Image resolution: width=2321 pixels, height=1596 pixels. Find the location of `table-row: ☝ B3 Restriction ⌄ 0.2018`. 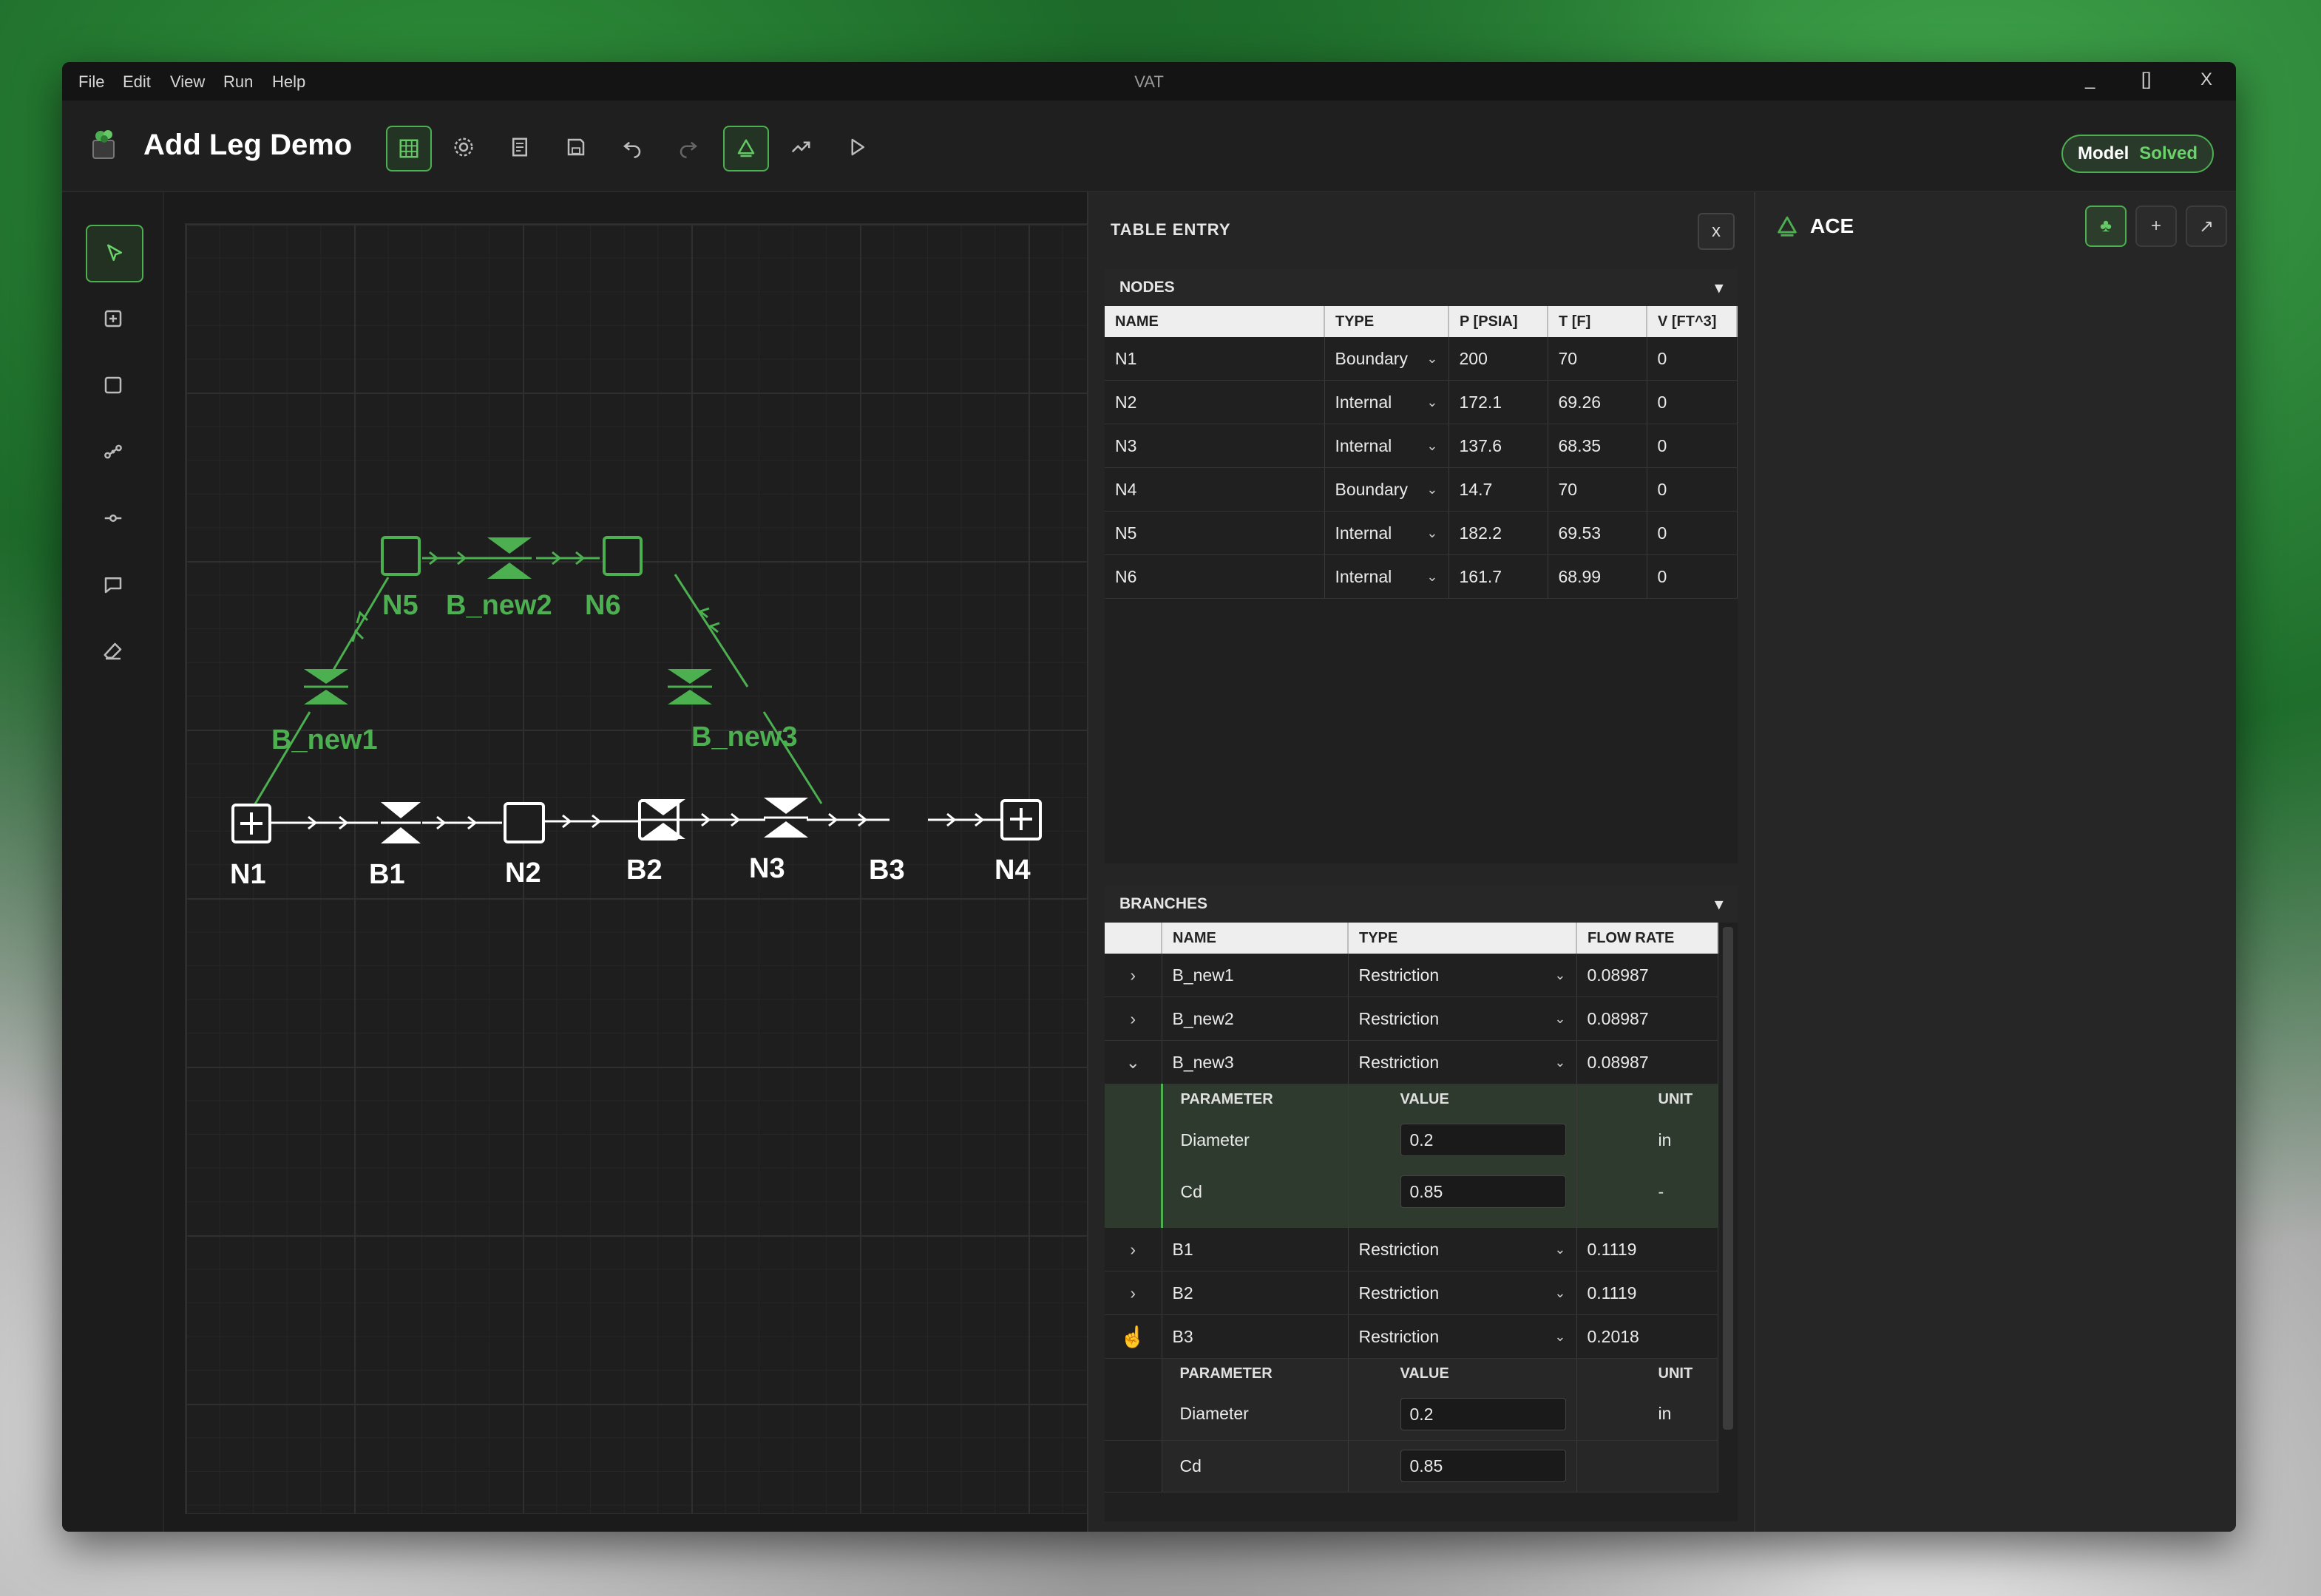

table-row: ☝ B3 Restriction ⌄ 0.2018 is located at coordinates (1411, 1336).